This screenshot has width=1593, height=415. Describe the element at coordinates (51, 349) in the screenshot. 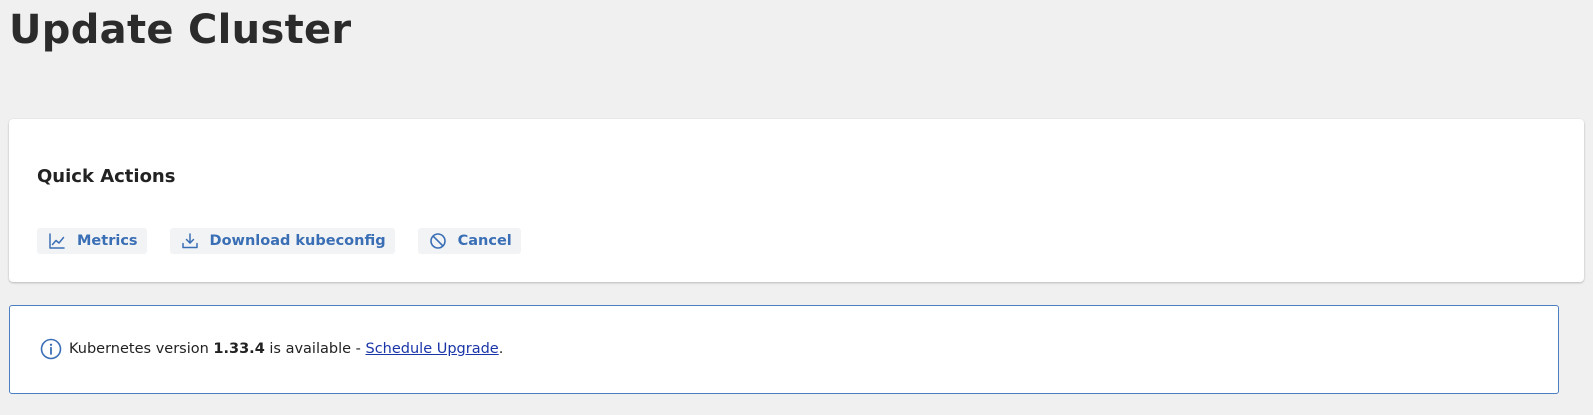

I see `info-icon` at that location.